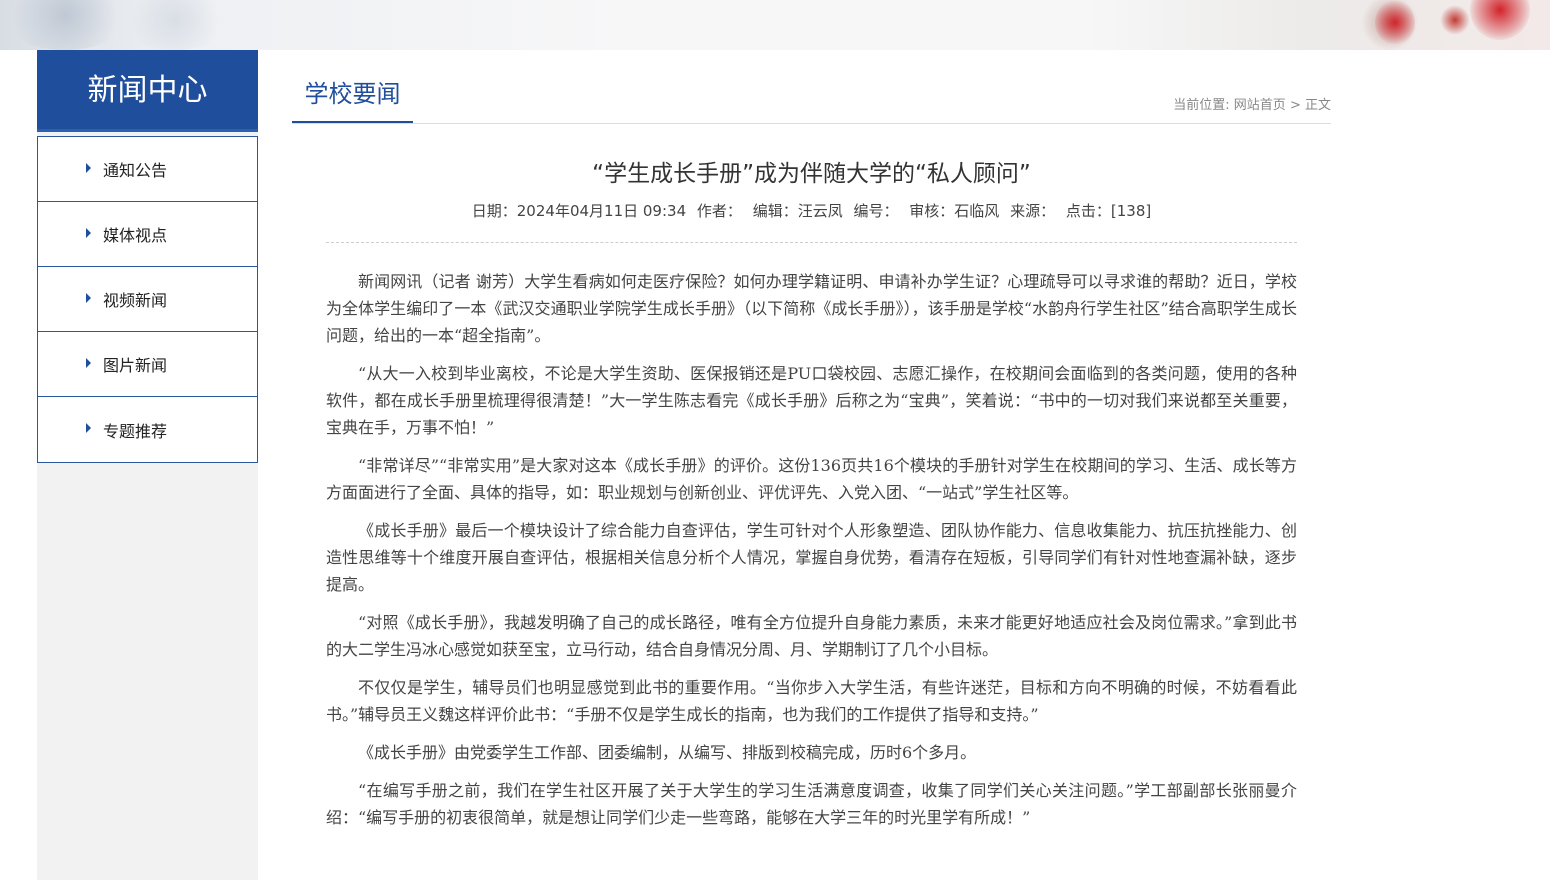  I want to click on sidebar-item-media: 媒体视点, so click(147, 234).